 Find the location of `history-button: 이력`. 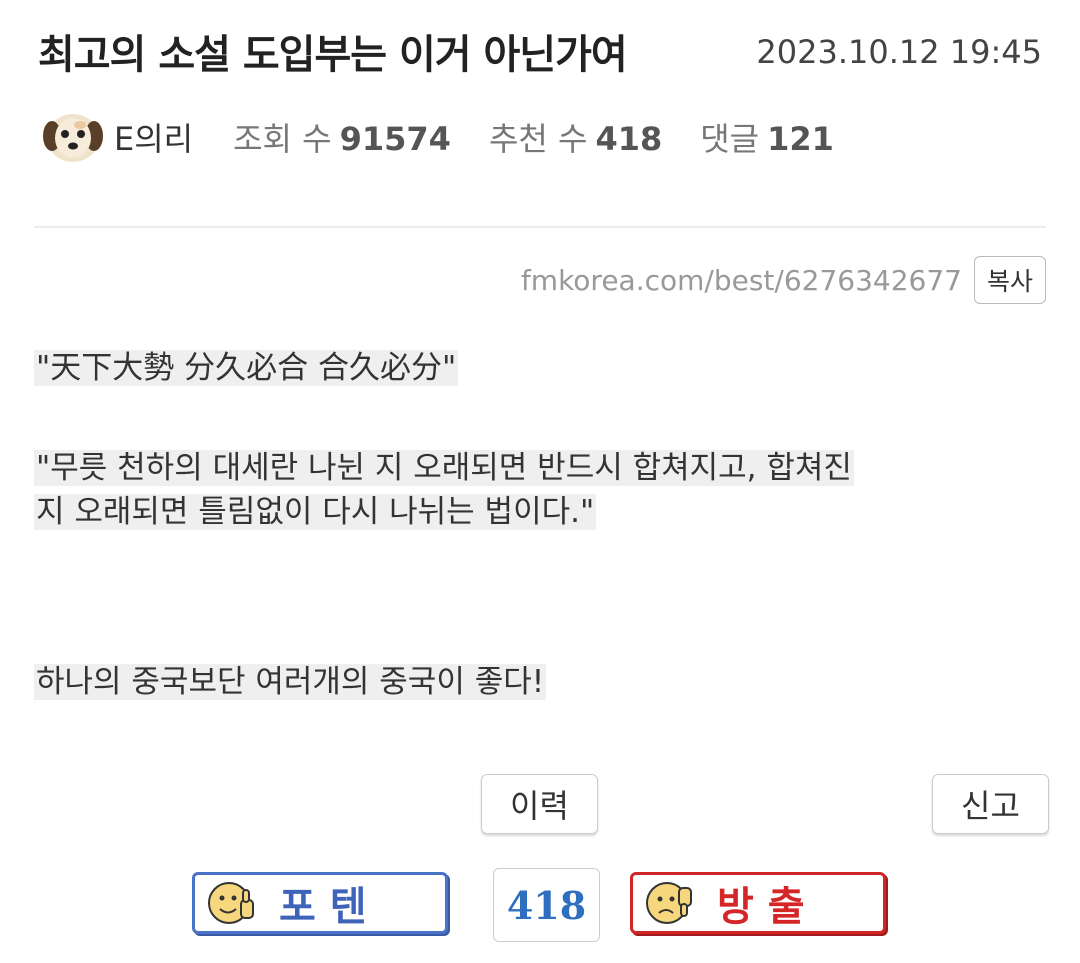

history-button: 이력 is located at coordinates (539, 804).